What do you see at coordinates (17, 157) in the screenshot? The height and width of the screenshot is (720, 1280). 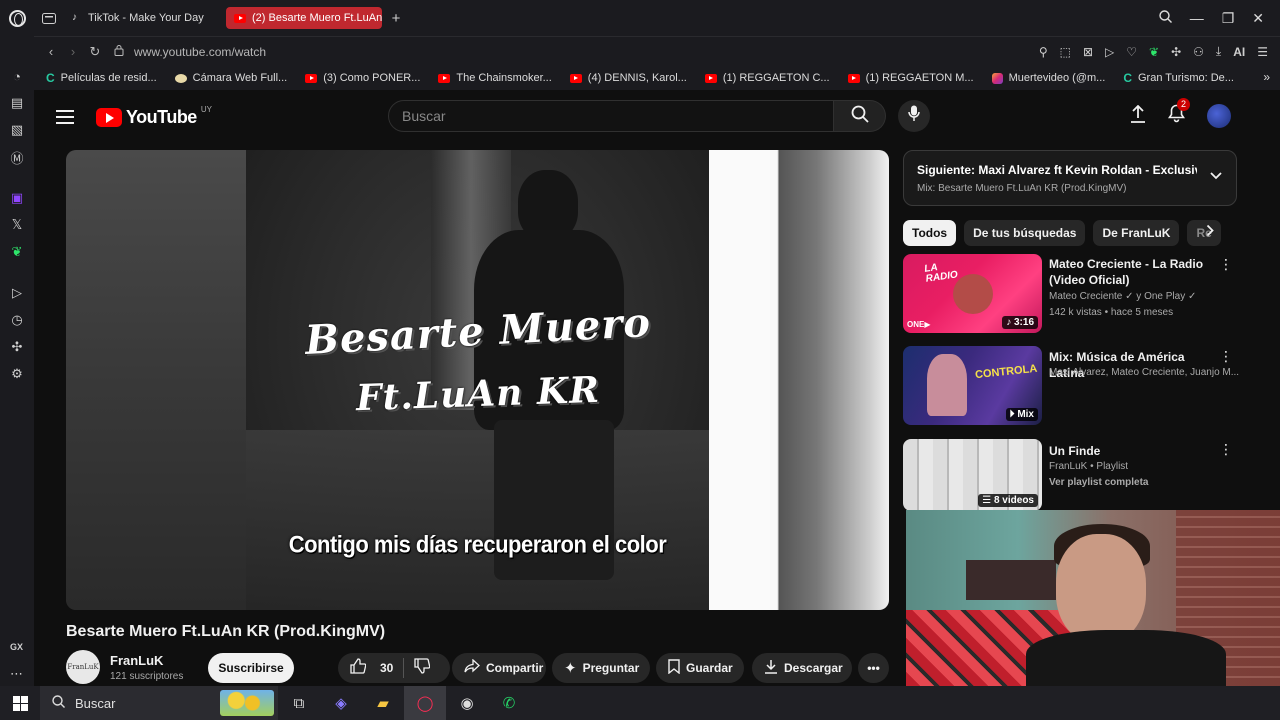 I see `messenger-icon: Ⓜ` at bounding box center [17, 157].